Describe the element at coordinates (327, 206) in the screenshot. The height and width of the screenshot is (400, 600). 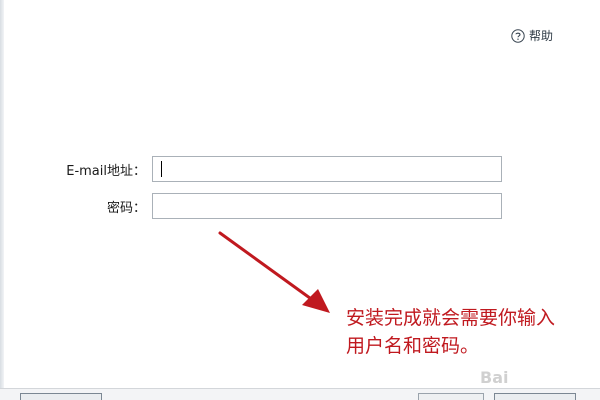
I see `password-field` at that location.